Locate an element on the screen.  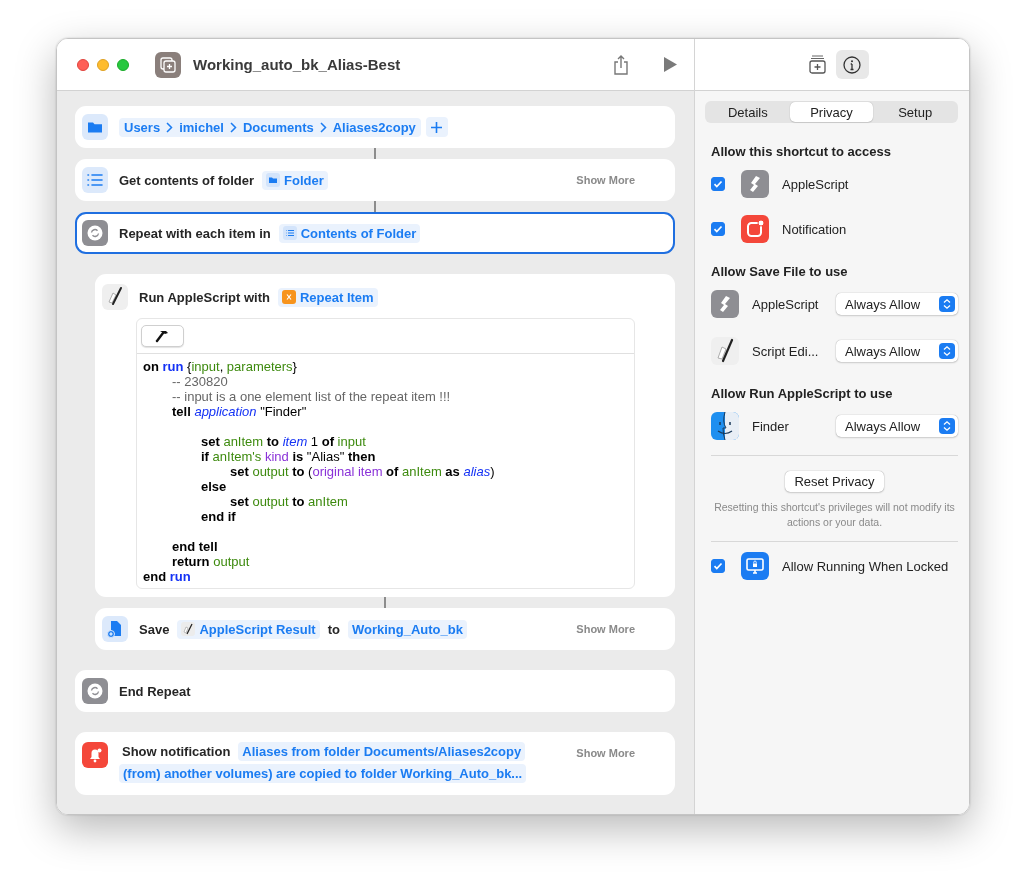
action-label: Save is located at coordinates (154, 629).